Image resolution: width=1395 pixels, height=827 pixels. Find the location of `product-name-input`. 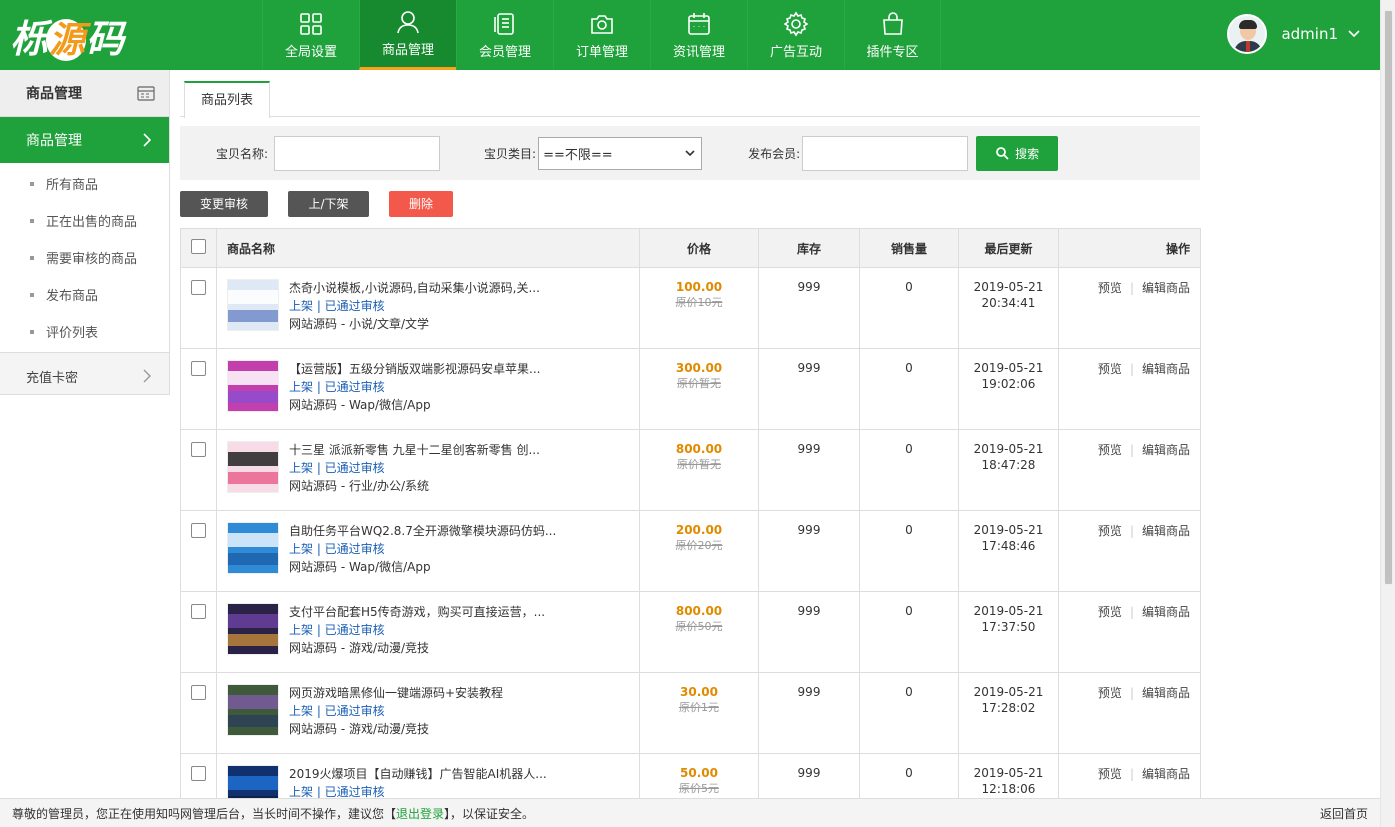

product-name-input is located at coordinates (357, 153).